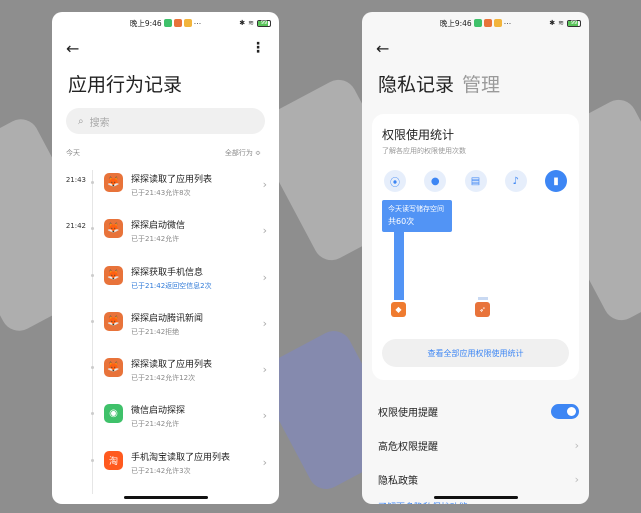  I want to click on chart-tooltip: 今天读写储存空间 共60次, so click(417, 216).